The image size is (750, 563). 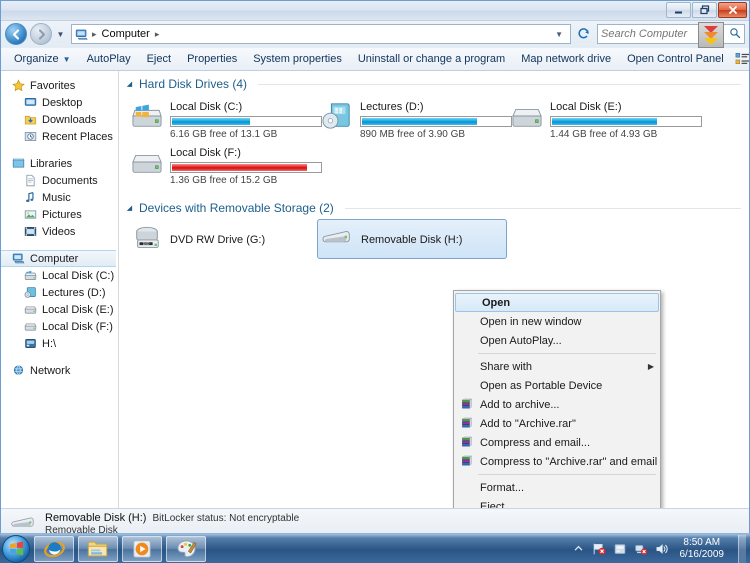 I want to click on context-menu-label: Share with, so click(x=506, y=366).